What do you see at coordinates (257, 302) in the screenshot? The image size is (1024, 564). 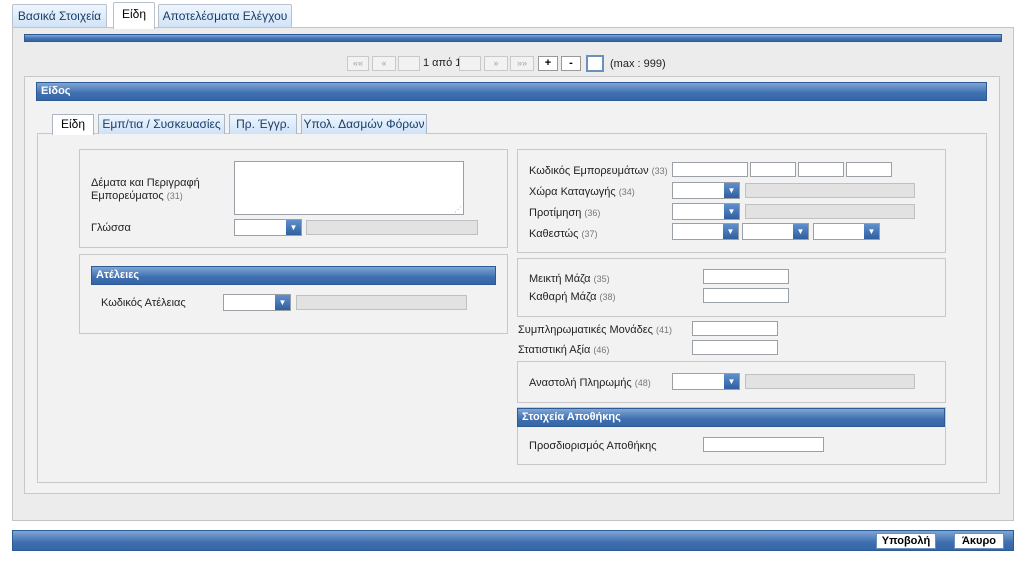 I see `exemption-code-select: ▼` at bounding box center [257, 302].